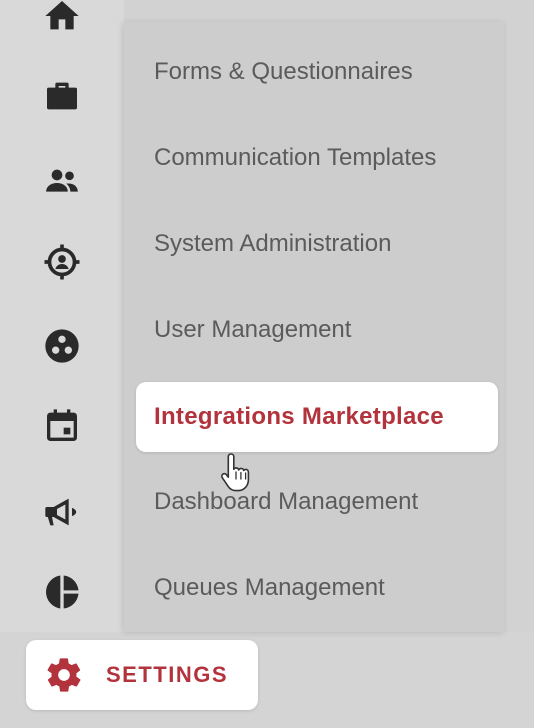  Describe the element at coordinates (283, 72) in the screenshot. I see `menu-item-forms-questionnaires: Forms & Questionnaires` at that location.